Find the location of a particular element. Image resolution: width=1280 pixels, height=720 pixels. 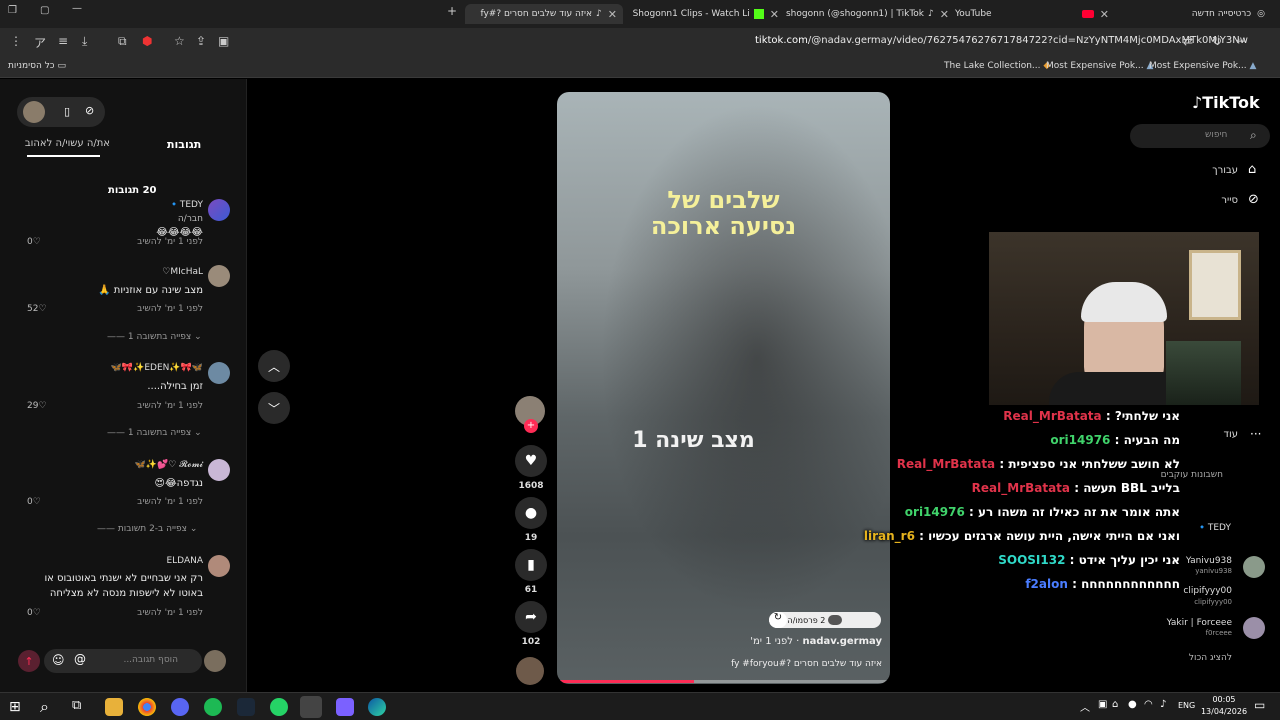

back-icon: ← is located at coordinates (1241, 41).